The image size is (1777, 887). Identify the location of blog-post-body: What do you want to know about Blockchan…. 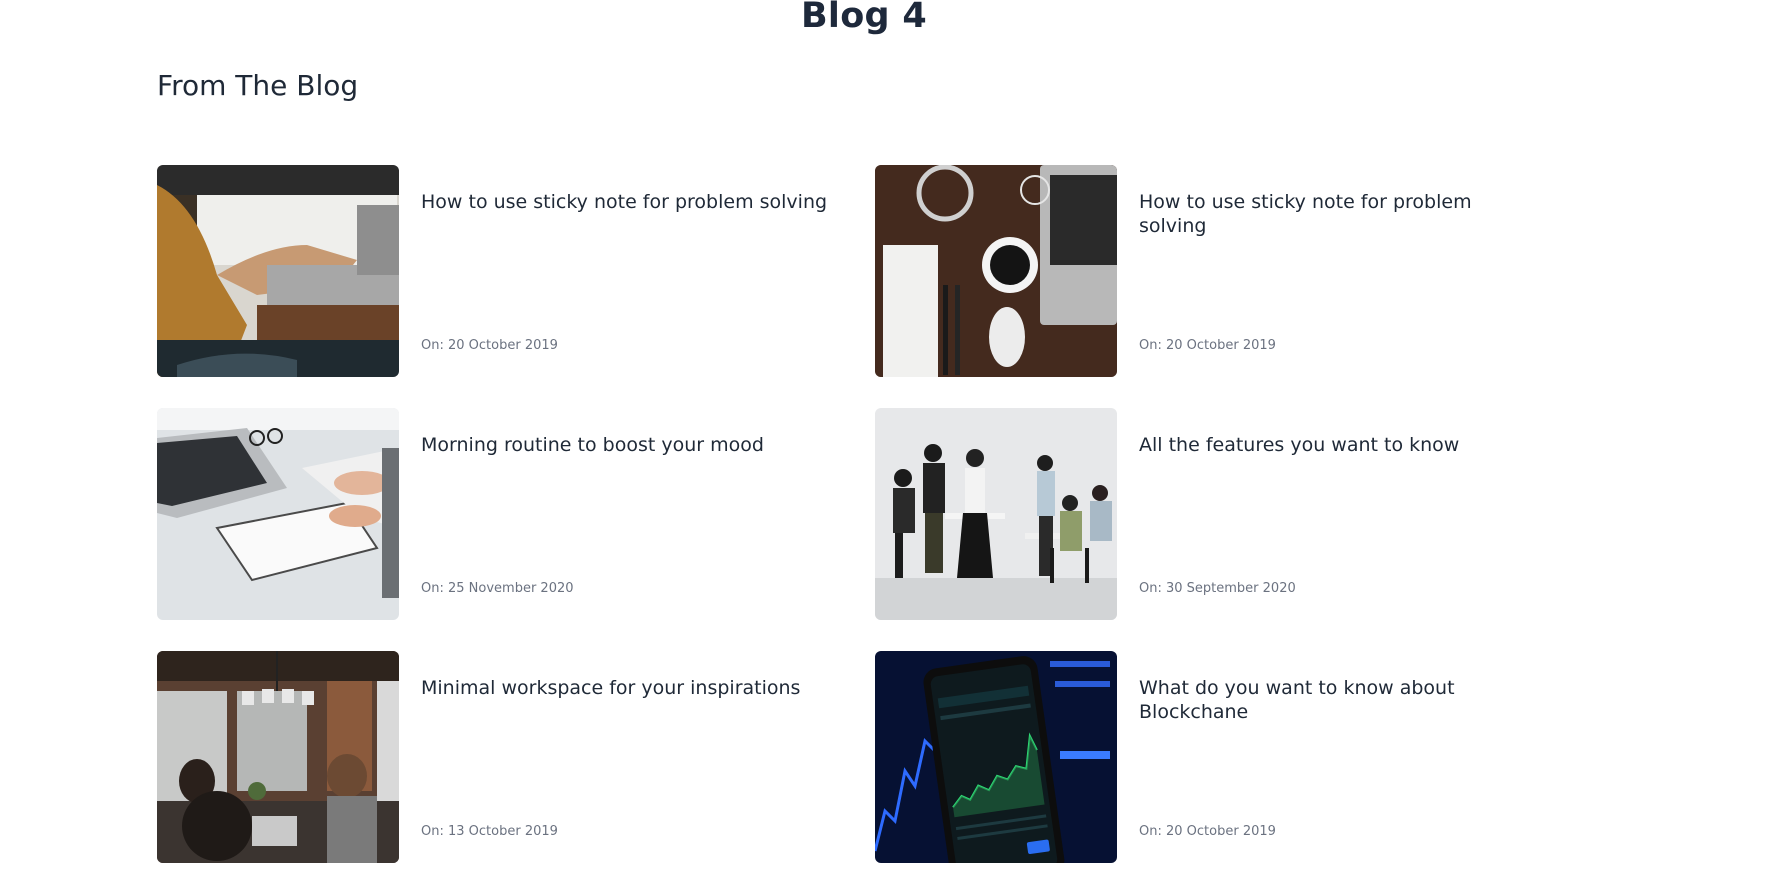
(1307, 757).